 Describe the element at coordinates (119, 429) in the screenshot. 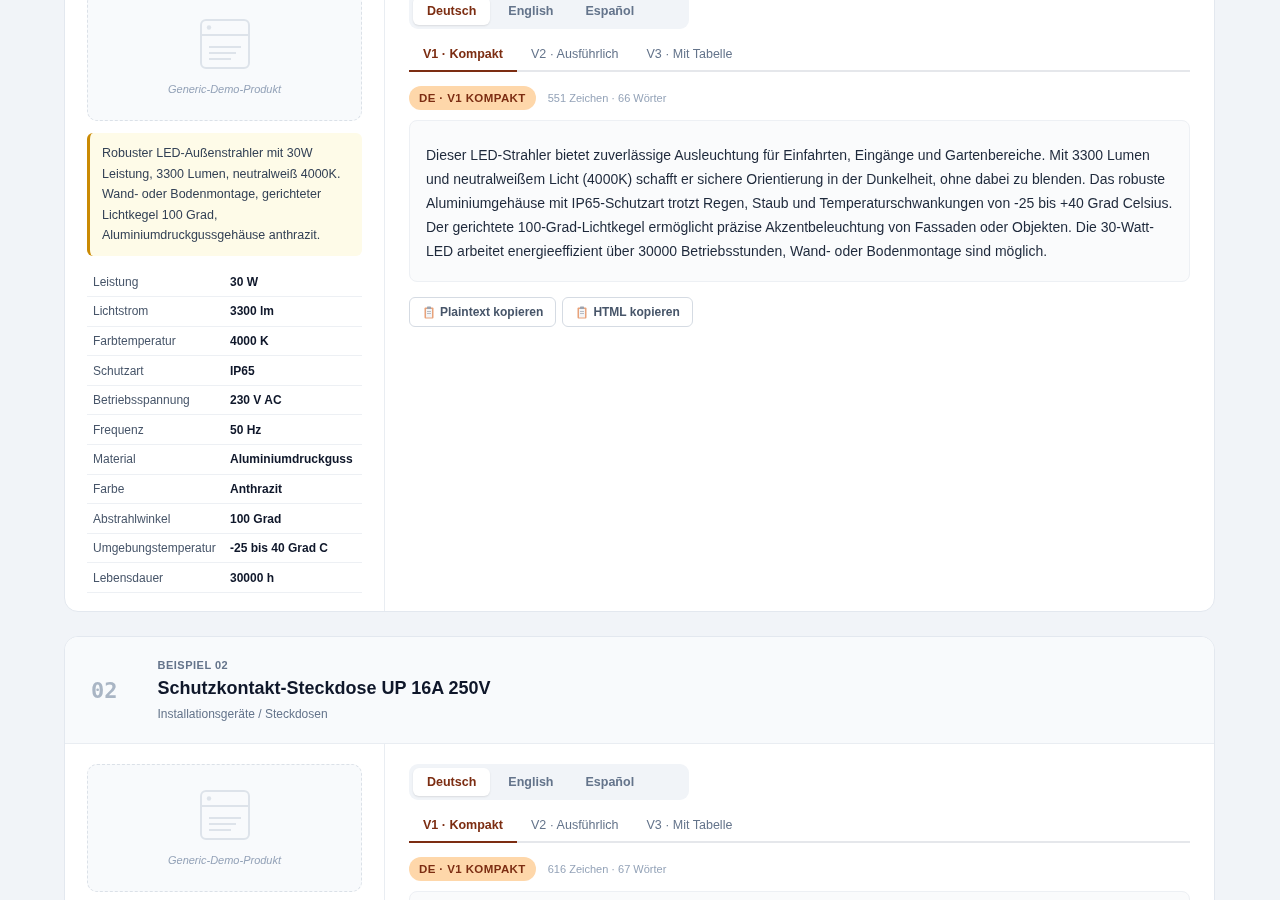

I see `spec-label: Frequenz` at that location.